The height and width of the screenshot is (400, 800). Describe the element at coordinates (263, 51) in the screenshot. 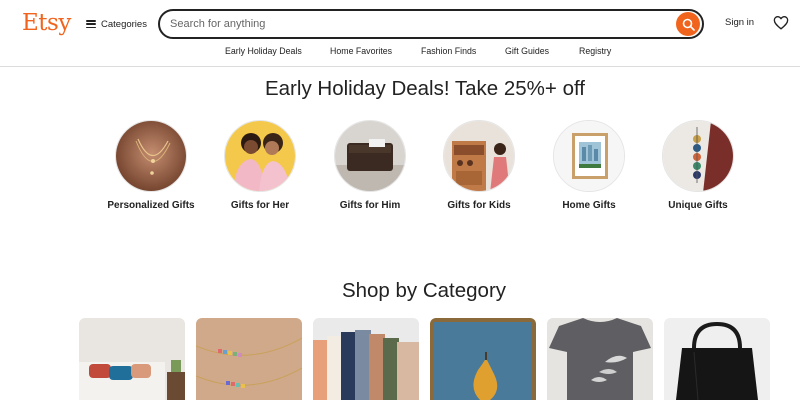

I see `nav-early-holiday-deals: Early Holiday Deals` at that location.